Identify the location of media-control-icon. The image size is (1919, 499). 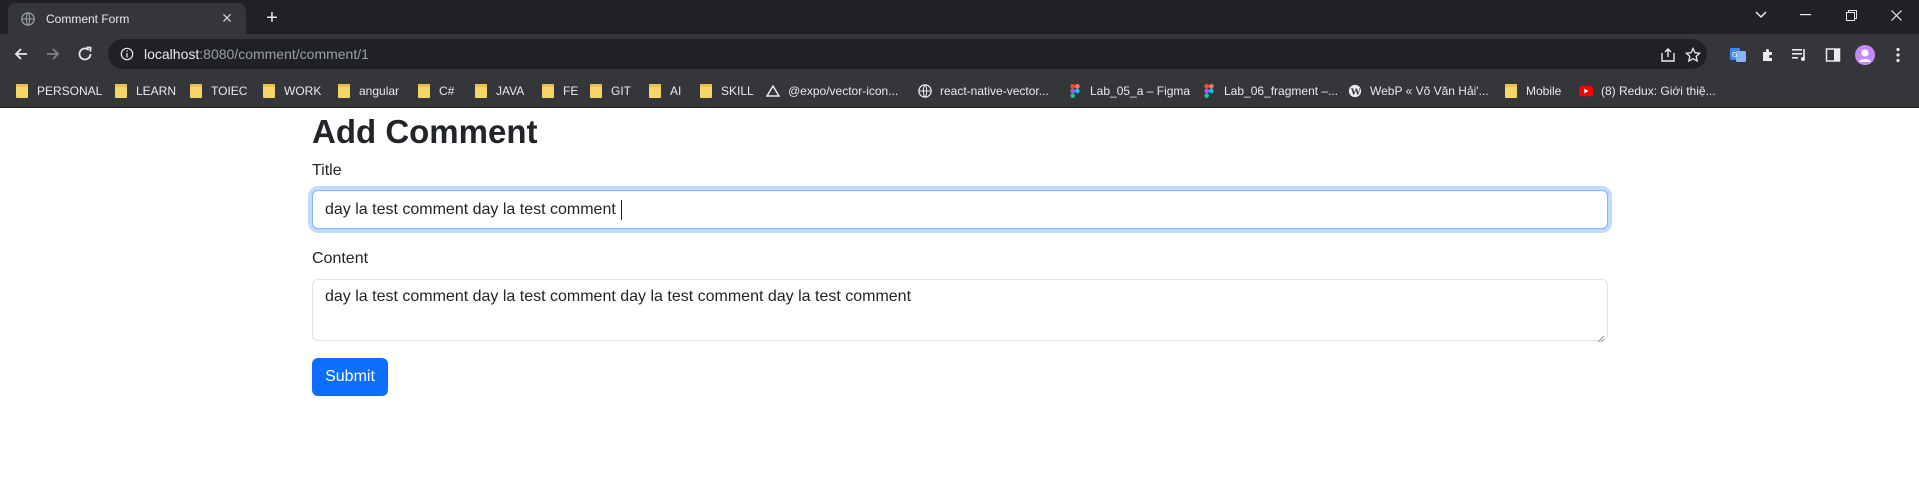
(1800, 55).